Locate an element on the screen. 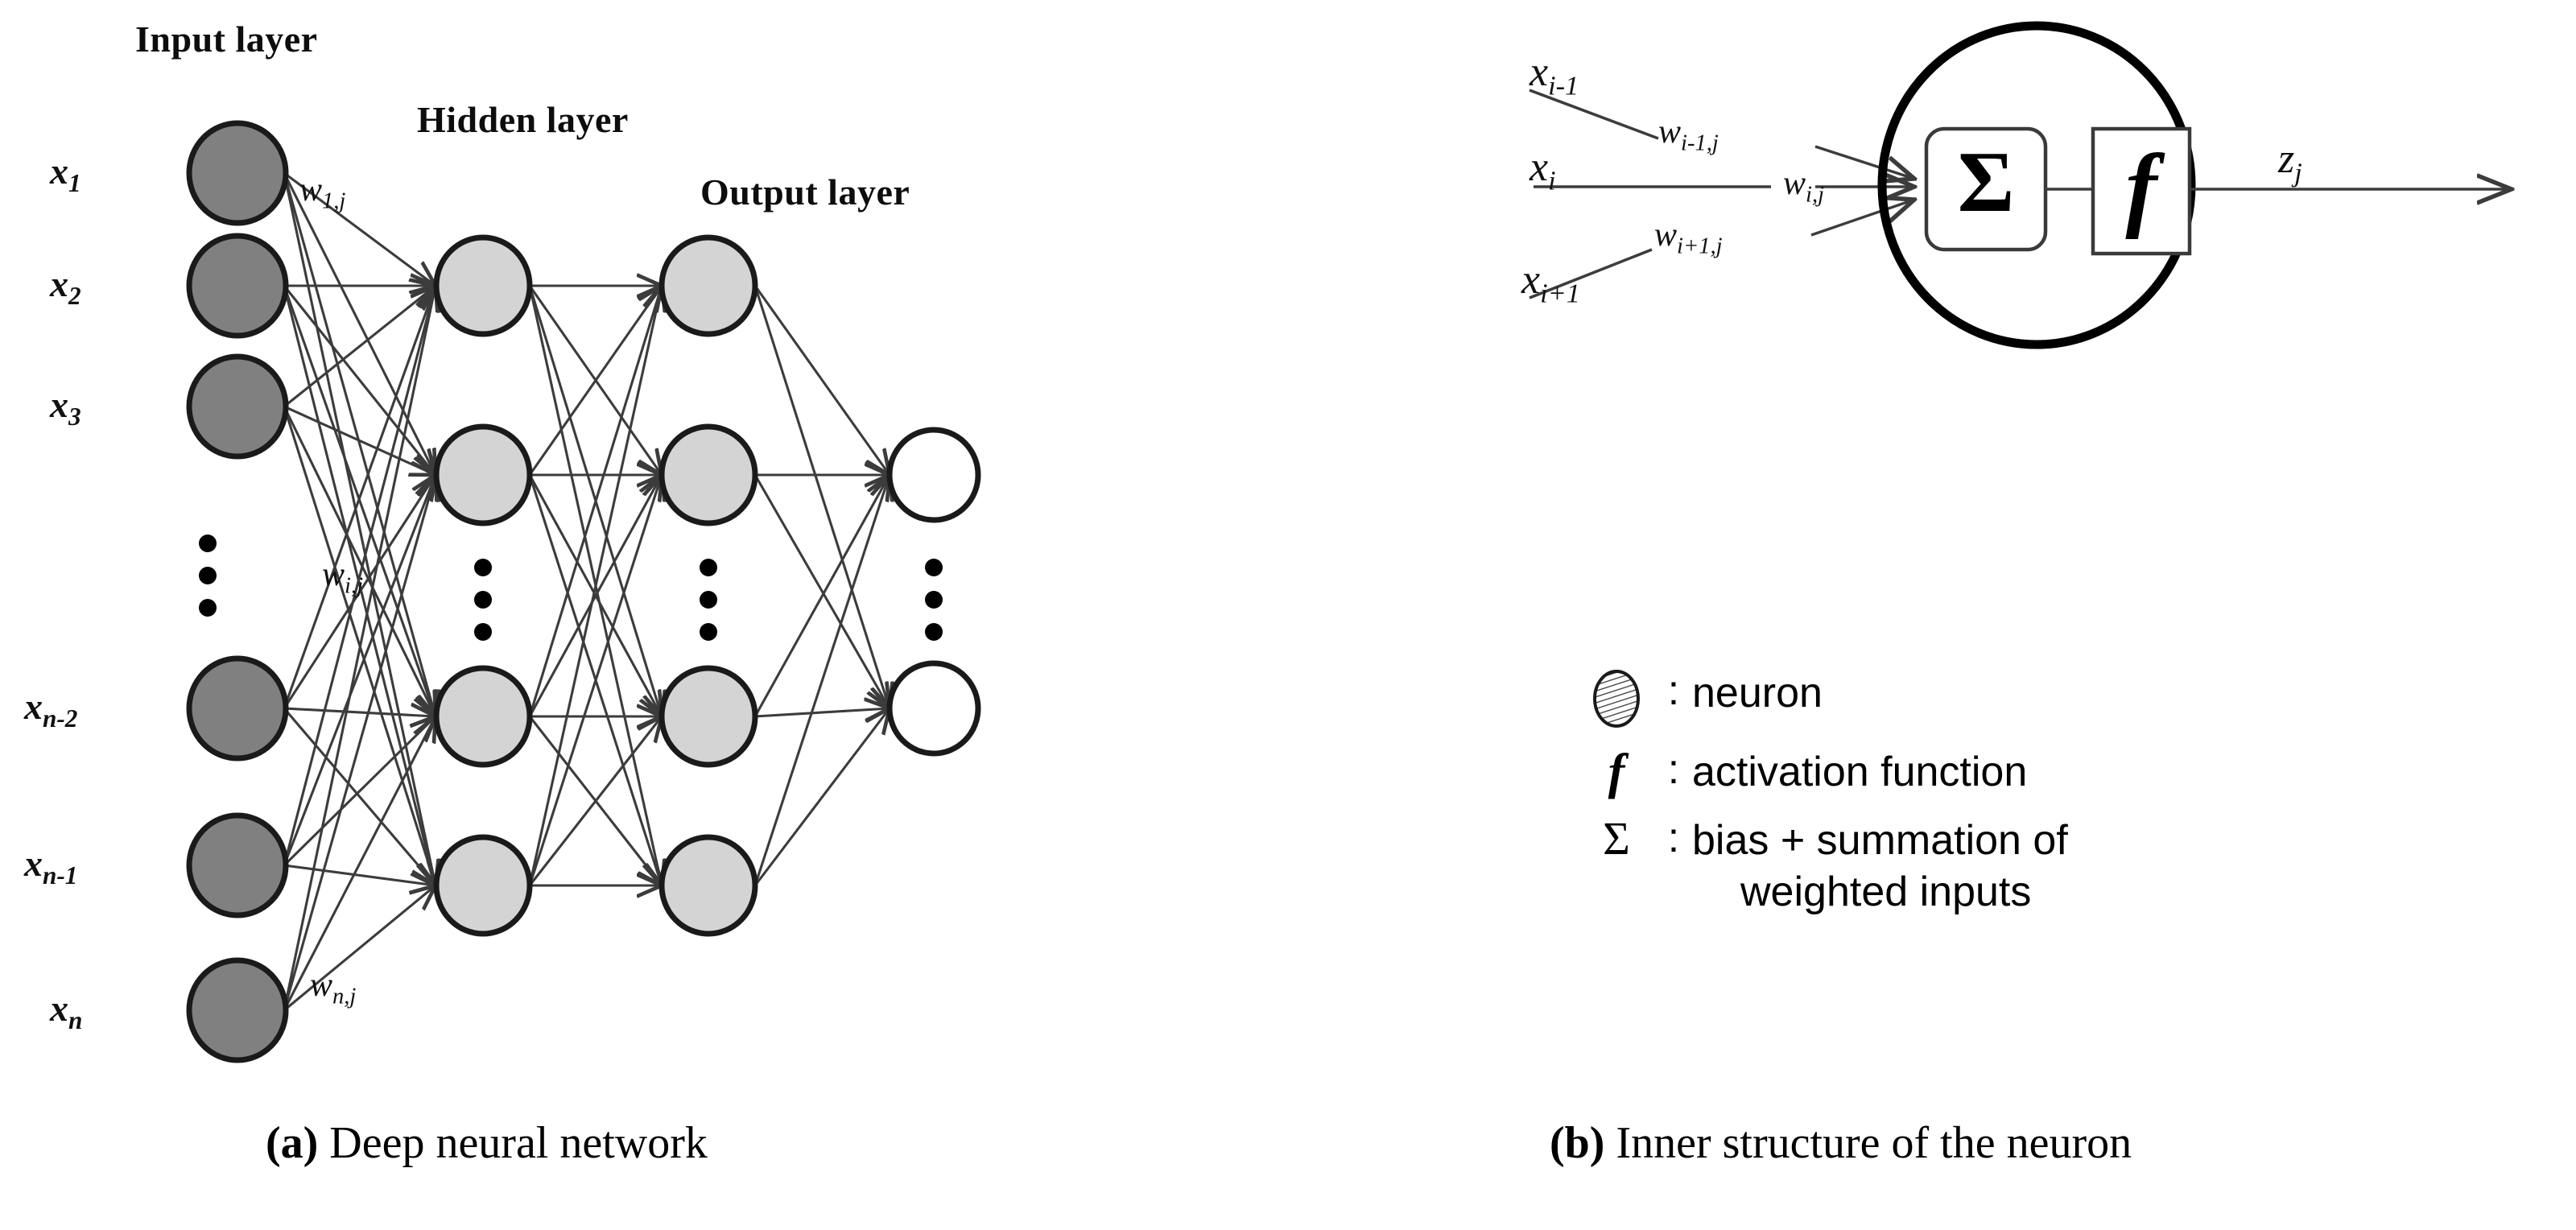 The height and width of the screenshot is (1230, 2576). input-label-x3-sub: 3 is located at coordinates (74, 416).